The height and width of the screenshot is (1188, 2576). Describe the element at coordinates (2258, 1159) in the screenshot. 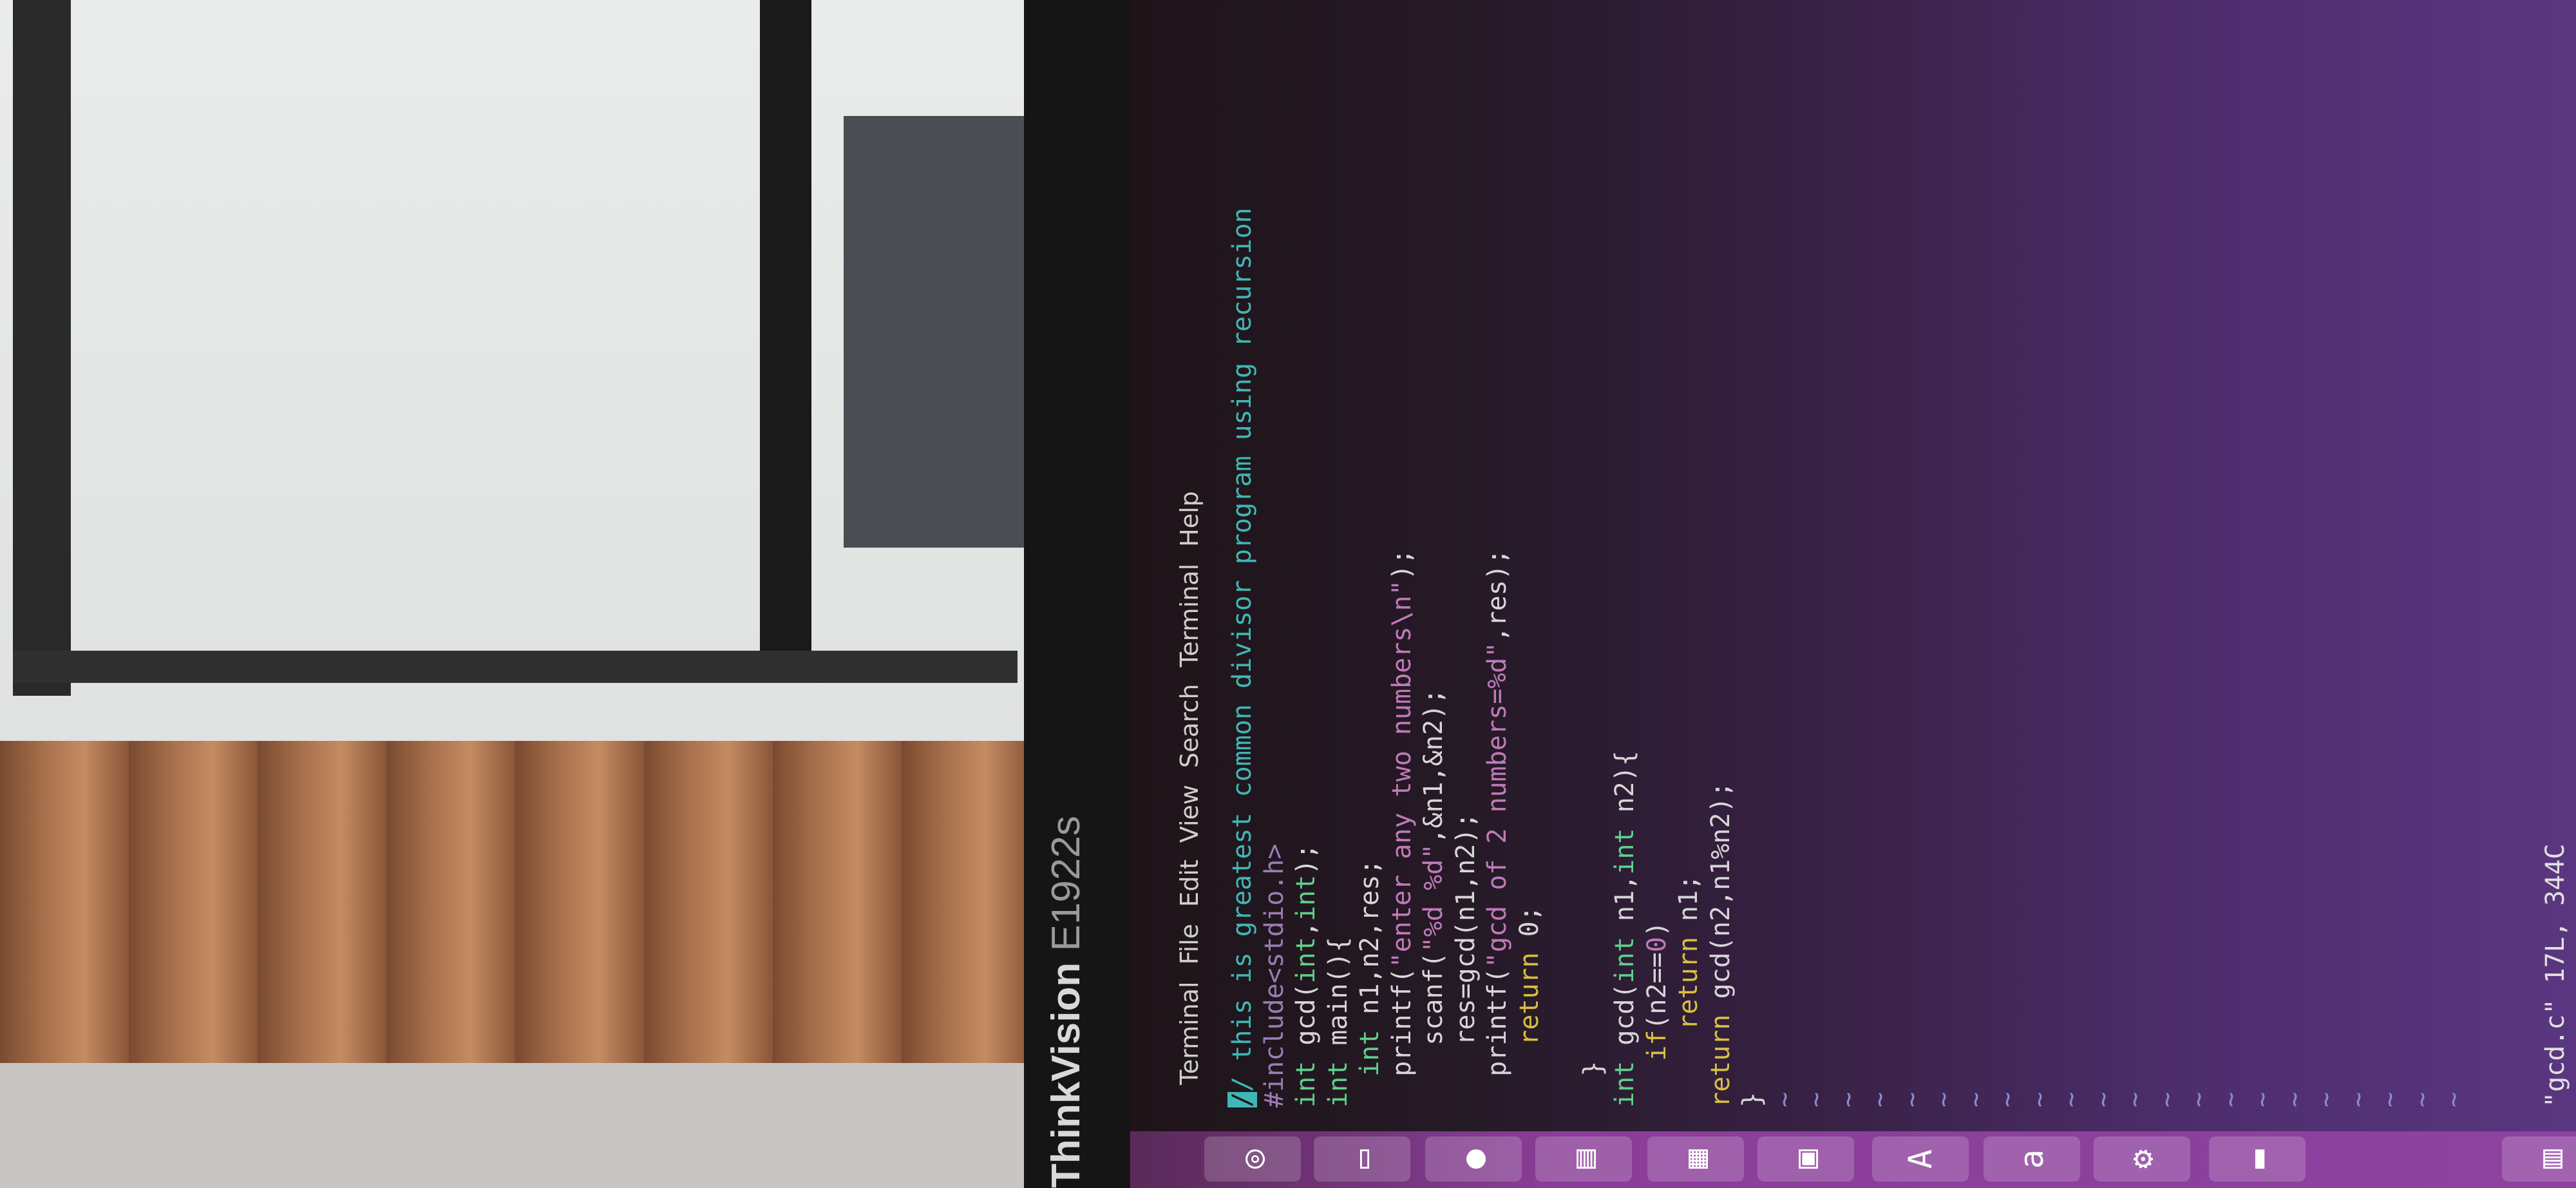

I see `terminal-icon: ▬` at that location.